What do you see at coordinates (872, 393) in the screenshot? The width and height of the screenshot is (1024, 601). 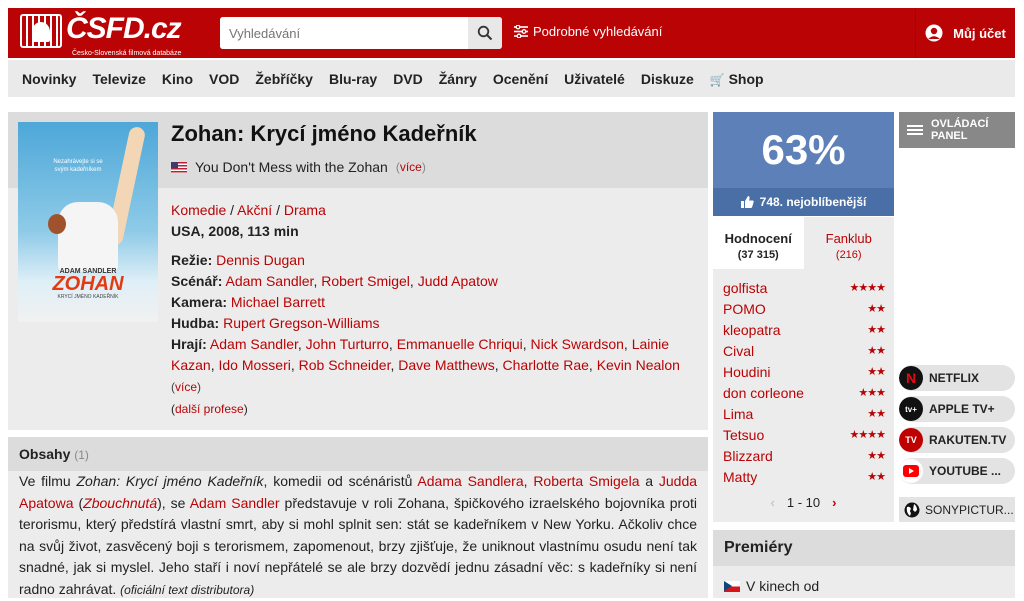 I see `star-rating: ★★★` at bounding box center [872, 393].